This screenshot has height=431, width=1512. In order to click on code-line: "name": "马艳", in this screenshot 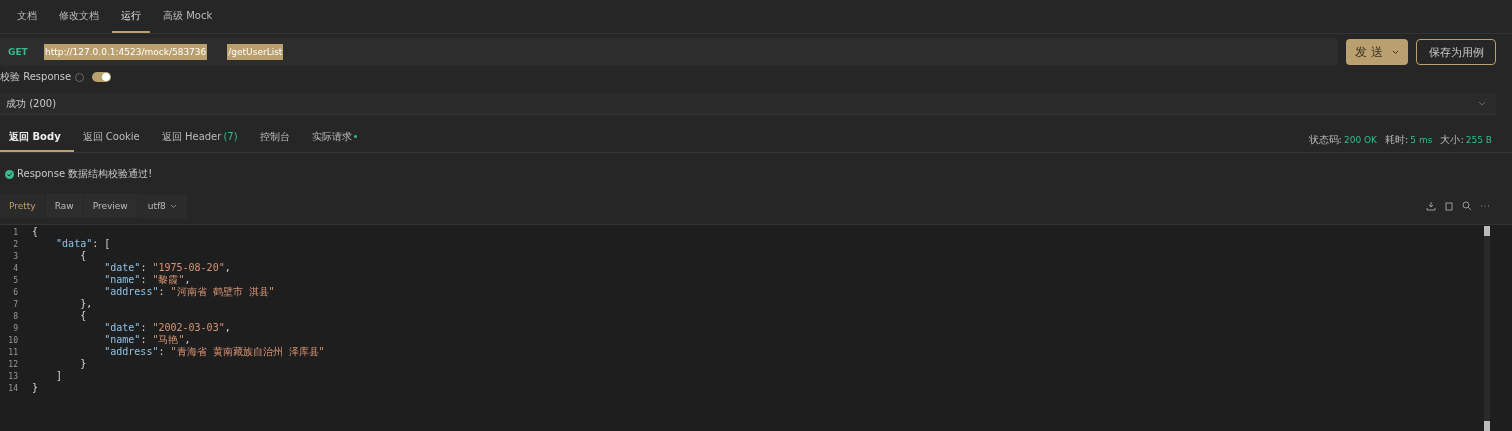, I will do `click(147, 340)`.